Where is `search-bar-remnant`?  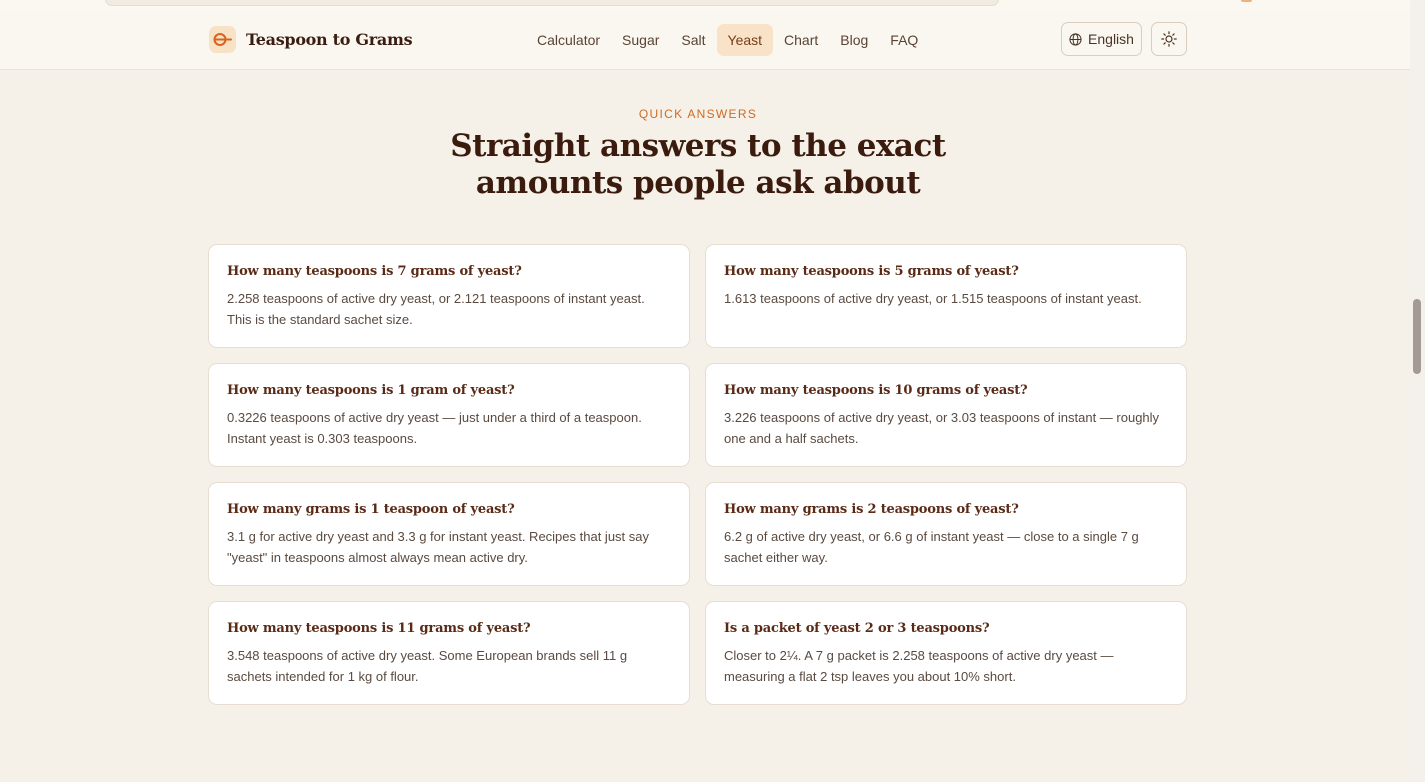 search-bar-remnant is located at coordinates (552, 3).